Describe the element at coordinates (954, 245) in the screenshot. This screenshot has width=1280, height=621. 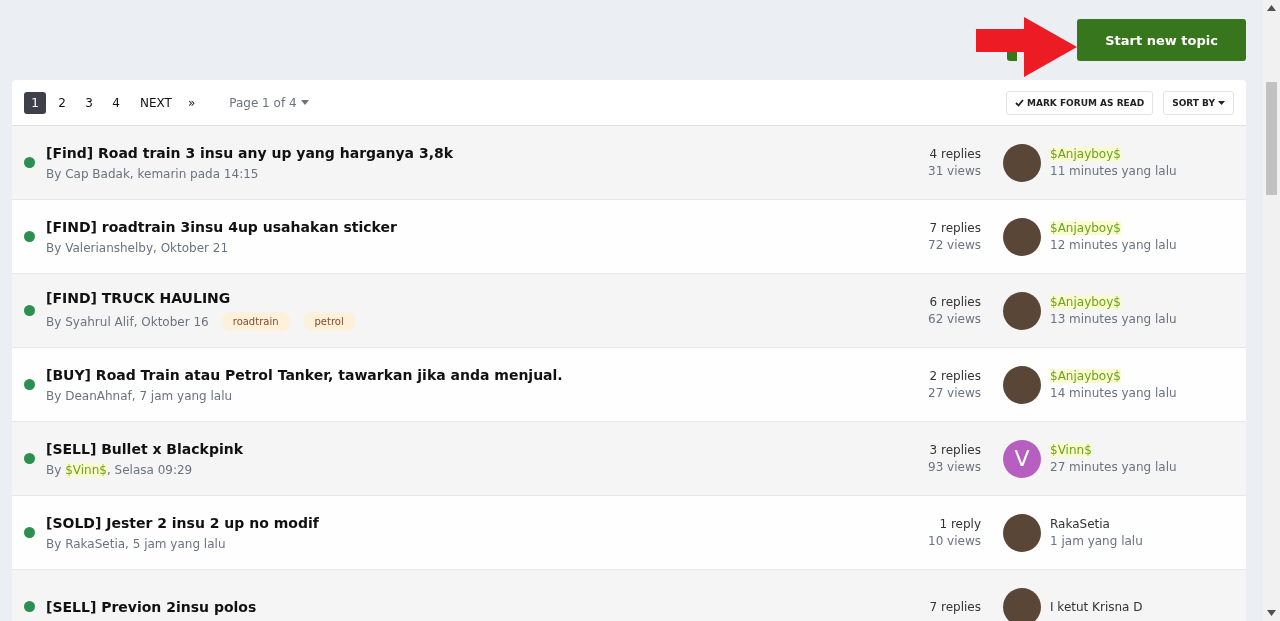
I see `view-count: 72 views` at that location.